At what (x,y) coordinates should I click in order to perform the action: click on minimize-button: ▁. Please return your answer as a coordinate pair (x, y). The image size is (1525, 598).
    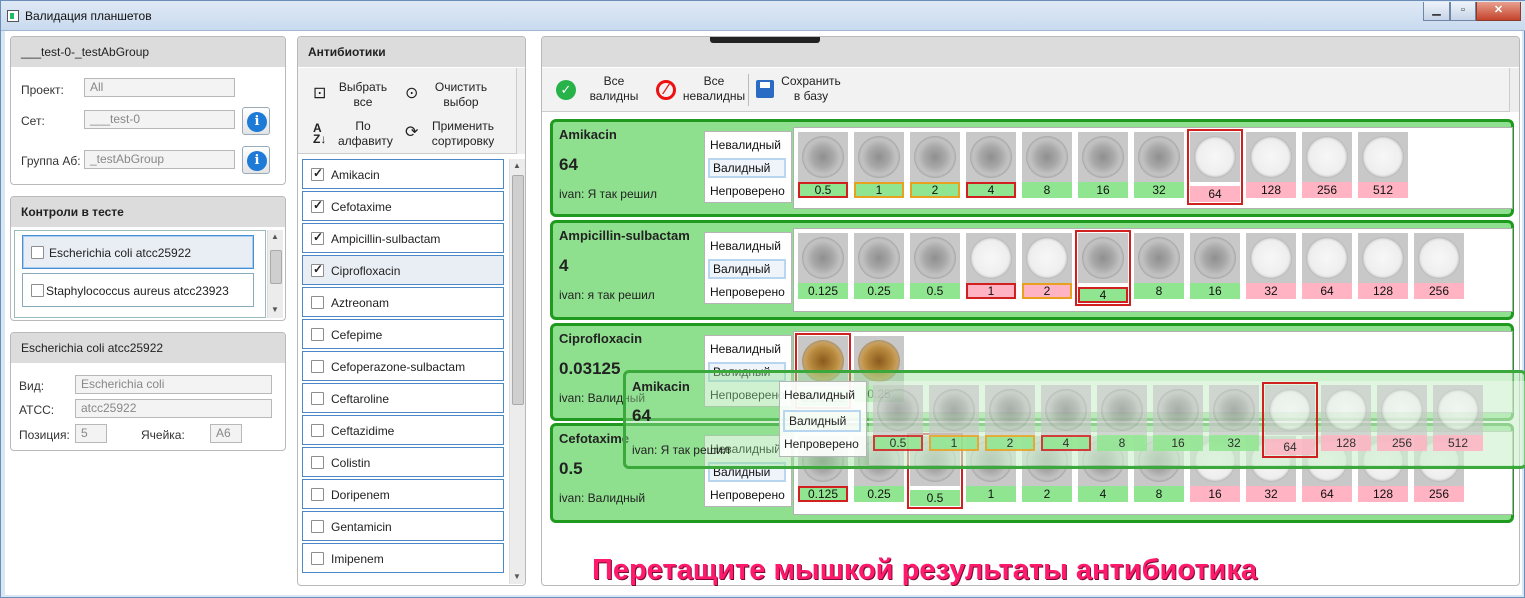
    Looking at the image, I should click on (1436, 11).